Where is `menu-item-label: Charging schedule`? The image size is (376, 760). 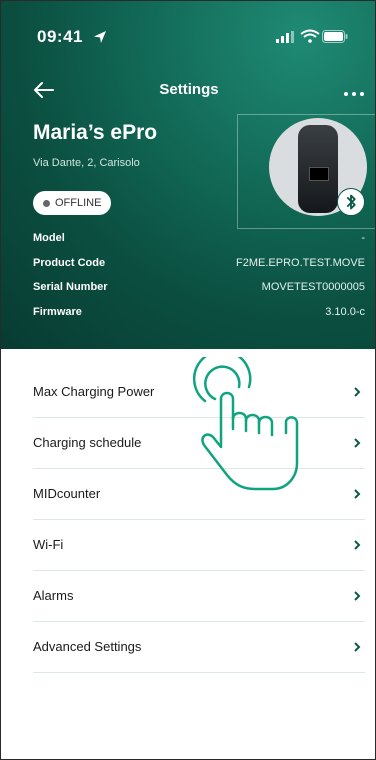 menu-item-label: Charging schedule is located at coordinates (87, 442).